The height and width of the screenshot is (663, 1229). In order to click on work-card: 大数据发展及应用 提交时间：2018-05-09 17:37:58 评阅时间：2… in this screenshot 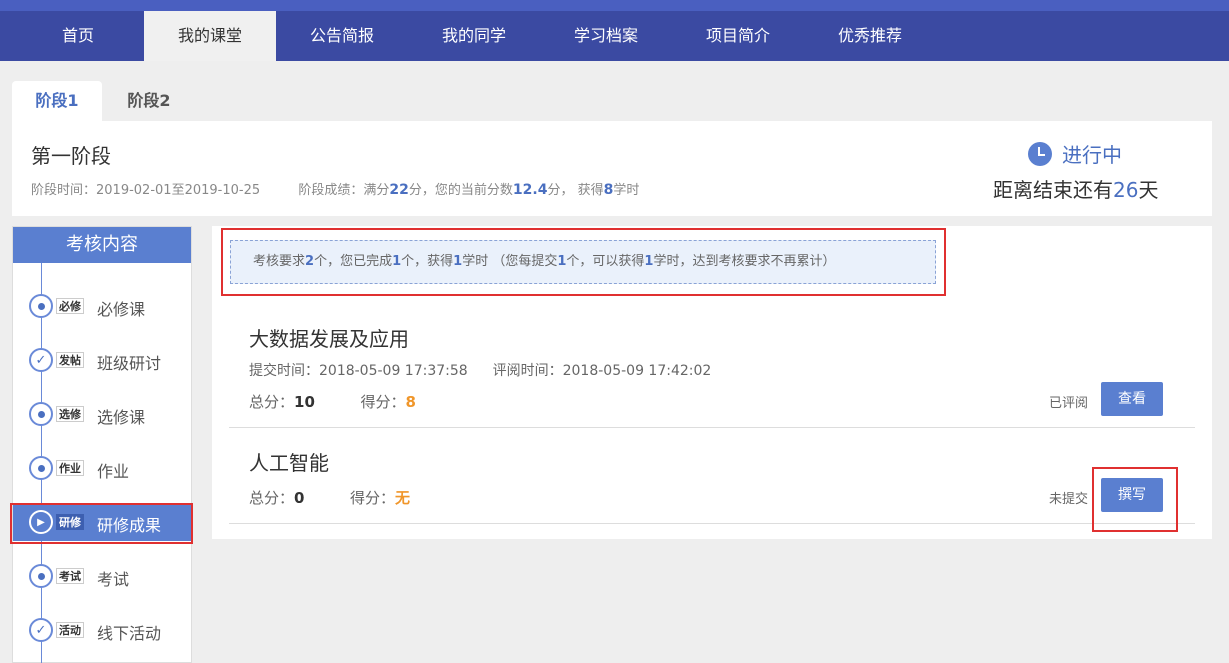, I will do `click(712, 369)`.